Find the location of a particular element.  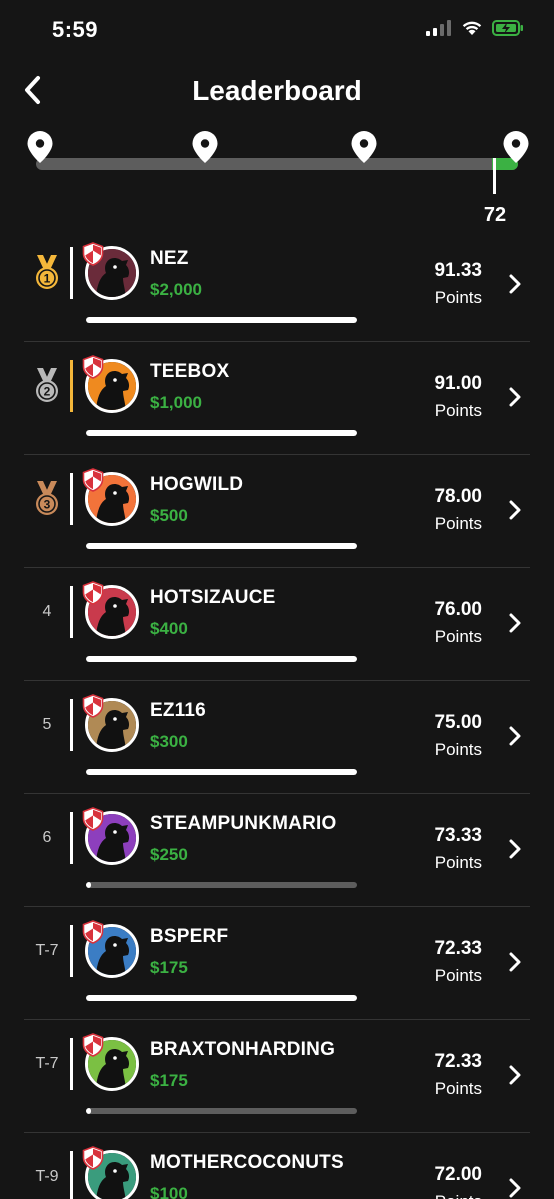

rank-slot: T-7 is located at coordinates (47, 951).